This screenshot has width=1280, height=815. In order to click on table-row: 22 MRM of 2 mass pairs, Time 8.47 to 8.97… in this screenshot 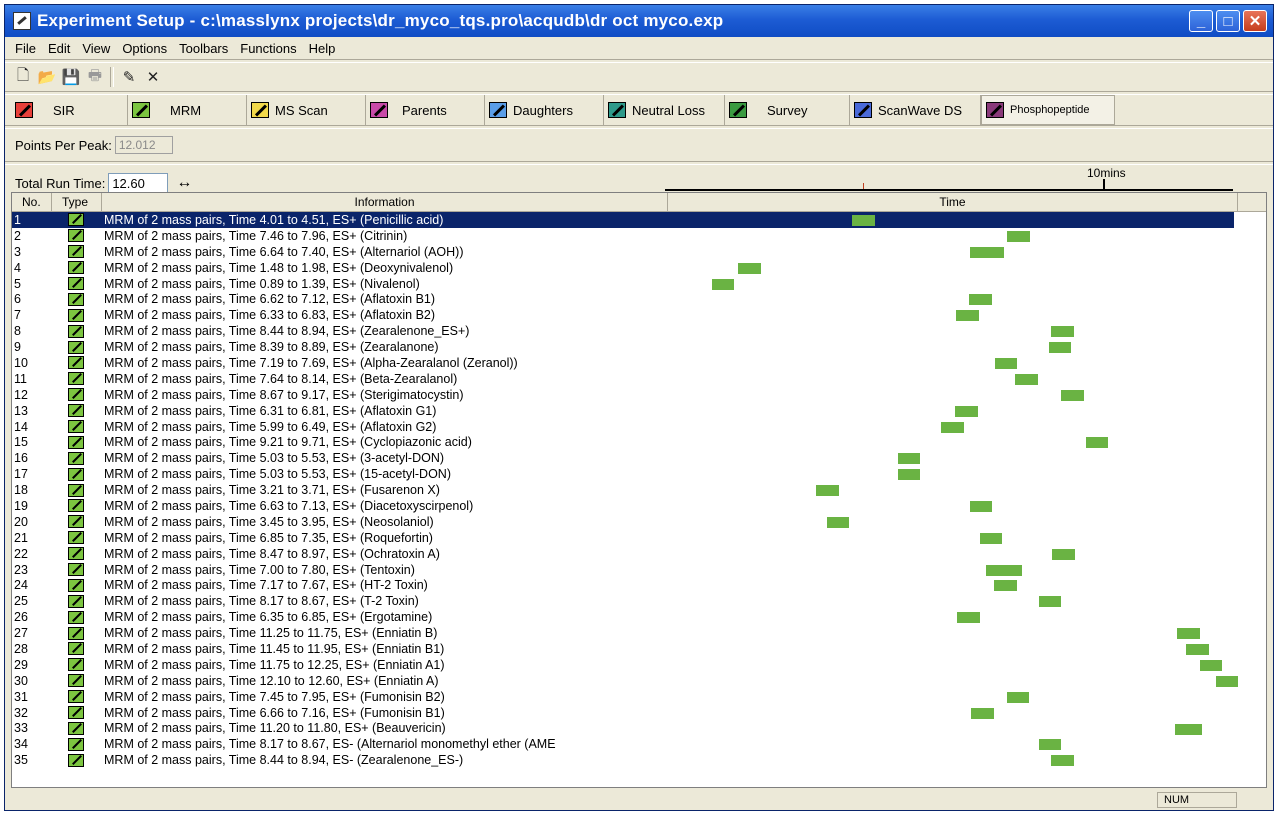, I will do `click(639, 554)`.